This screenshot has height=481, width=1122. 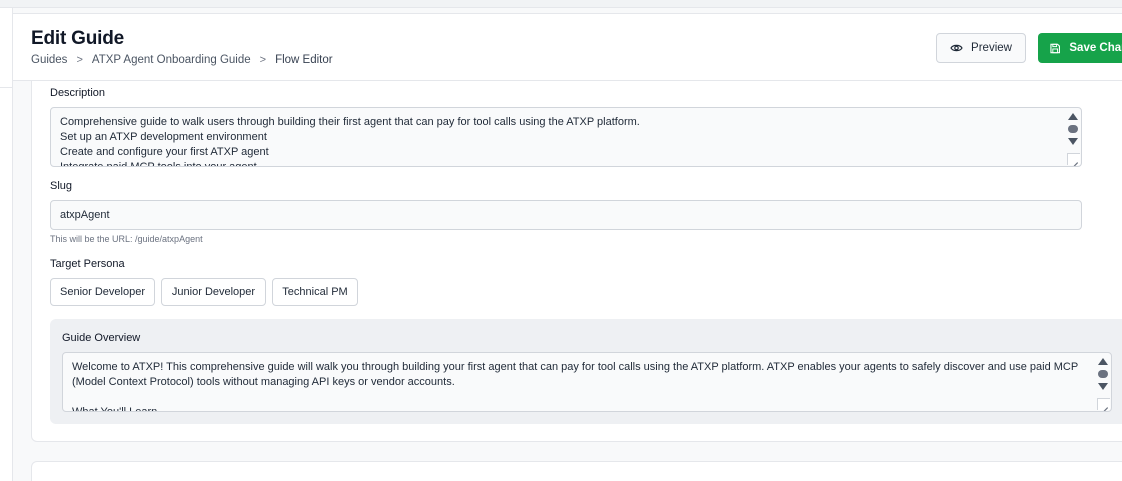 I want to click on sidebar-edge, so click(x=6, y=244).